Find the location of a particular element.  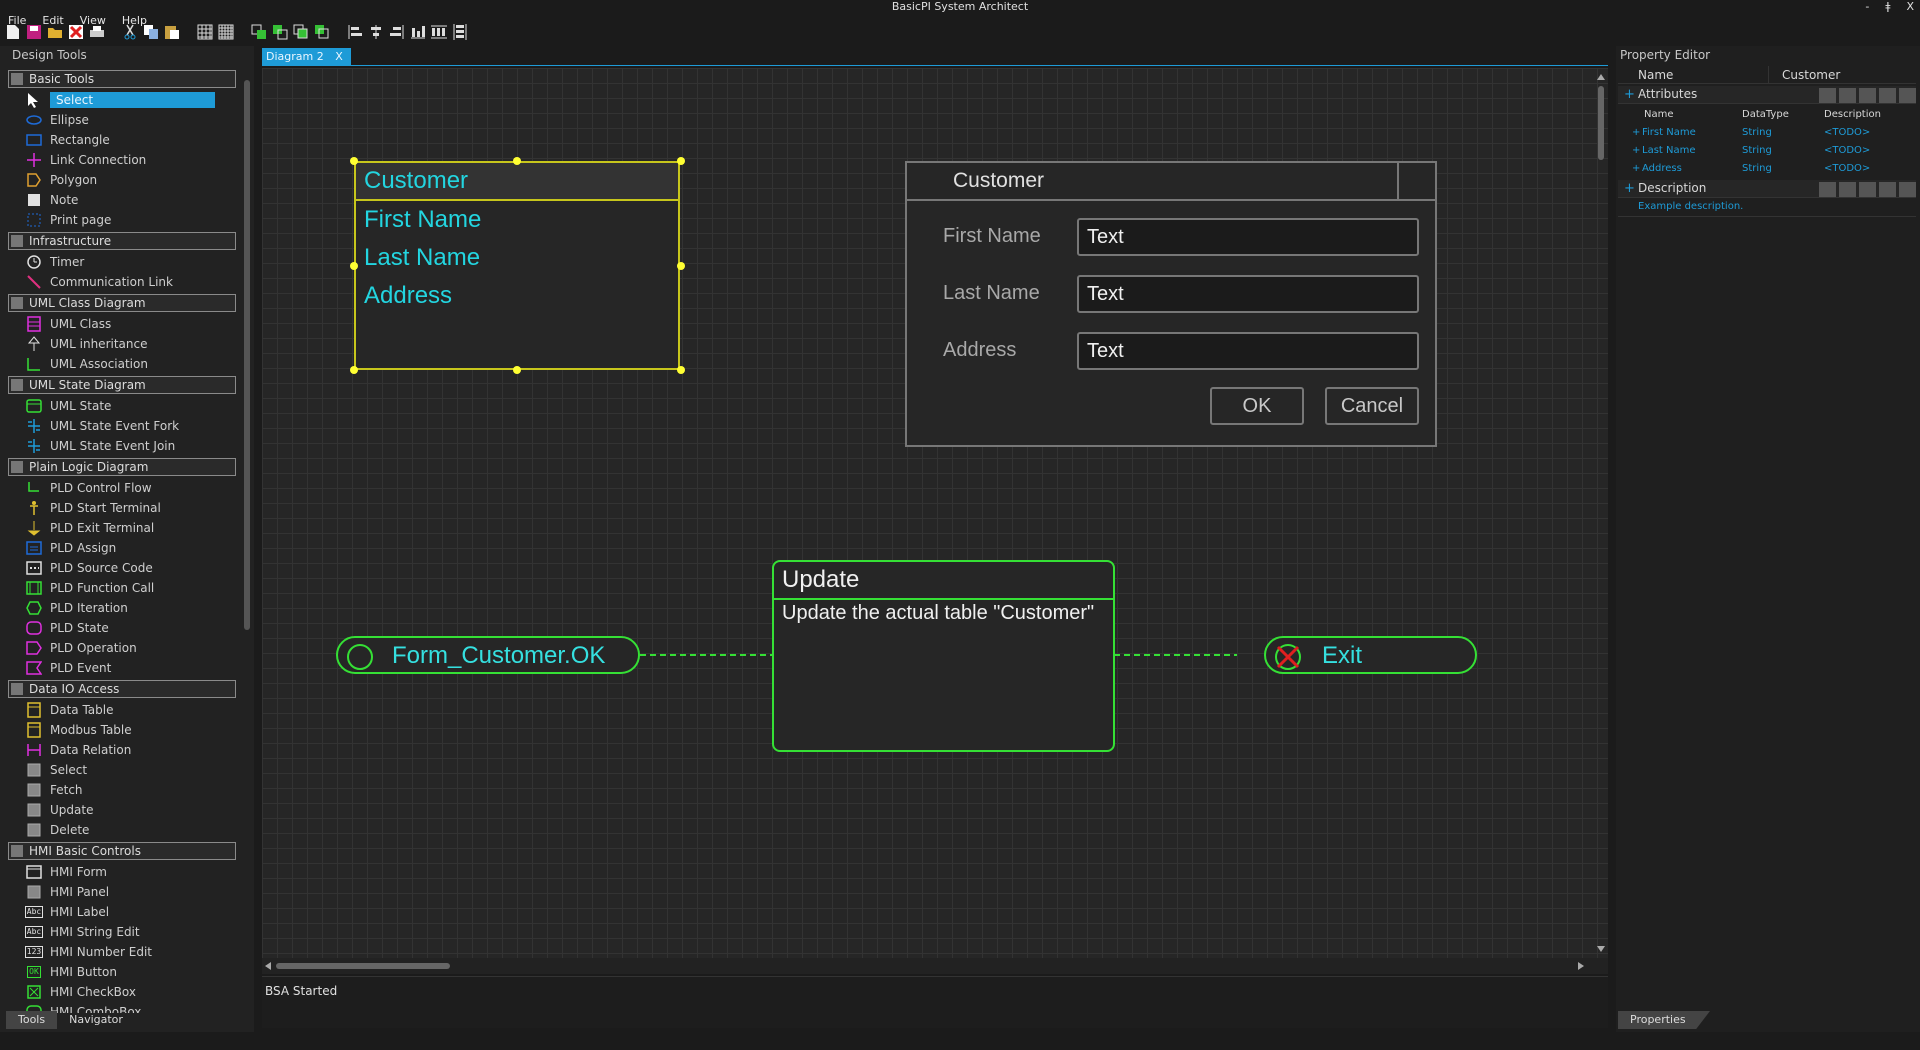

tool-item: OK HMI Button is located at coordinates (122, 972).